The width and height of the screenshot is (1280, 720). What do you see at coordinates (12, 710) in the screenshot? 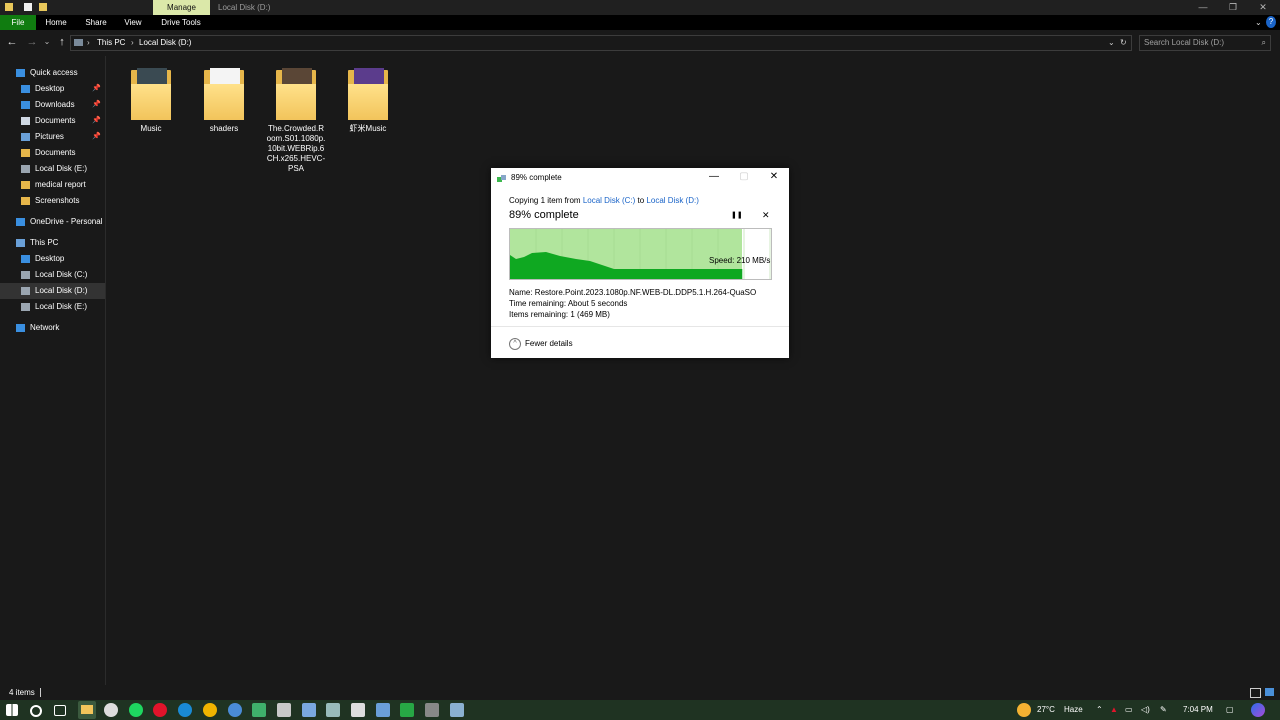
I see `start-icon` at bounding box center [12, 710].